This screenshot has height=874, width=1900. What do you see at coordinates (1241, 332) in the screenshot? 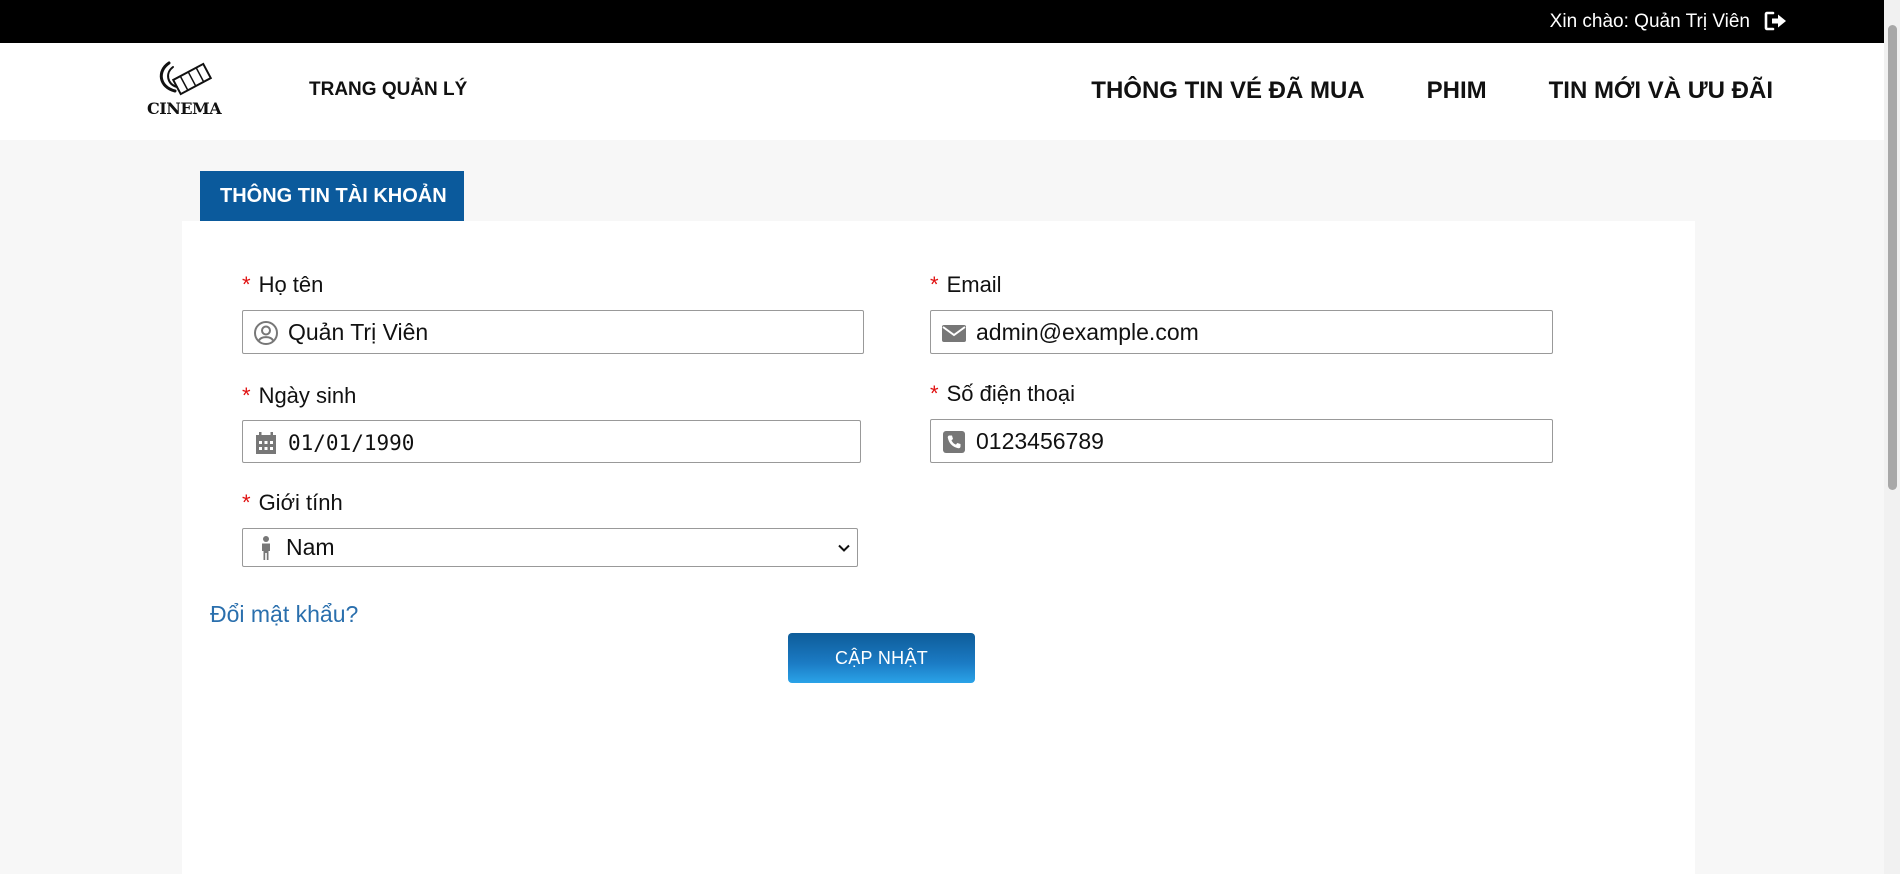
I see `email-field: admin@example.com` at bounding box center [1241, 332].